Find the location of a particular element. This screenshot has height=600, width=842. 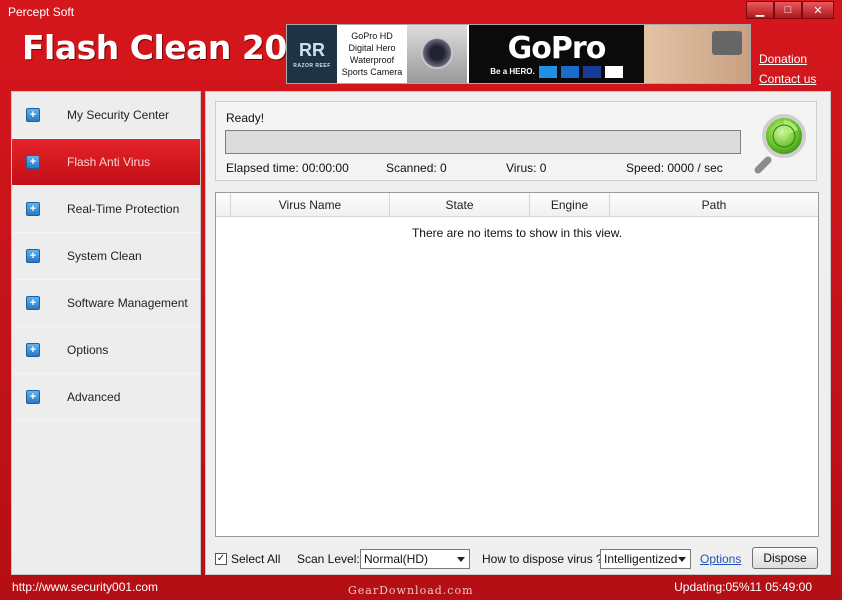

options-link: Options is located at coordinates (720, 559).